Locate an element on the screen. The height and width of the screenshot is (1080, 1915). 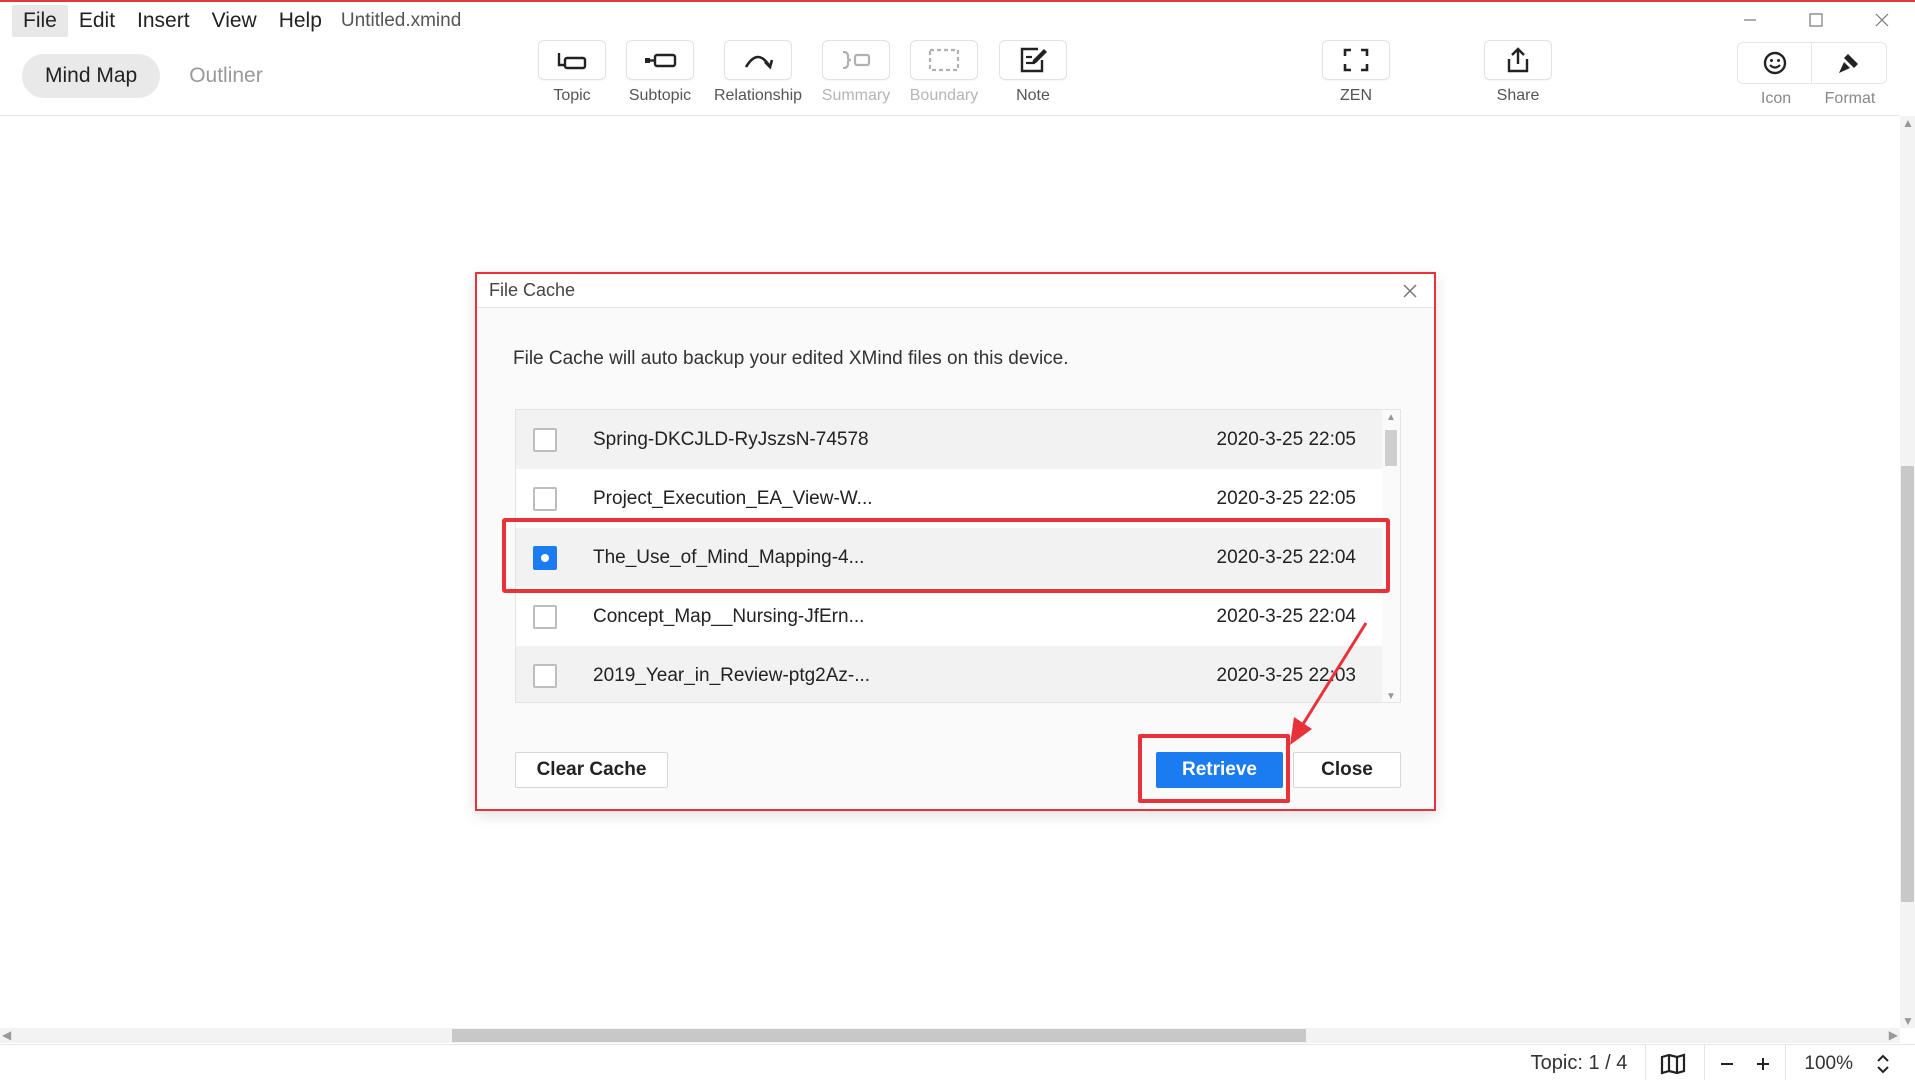
dialog-header: File Cache is located at coordinates (955, 291).